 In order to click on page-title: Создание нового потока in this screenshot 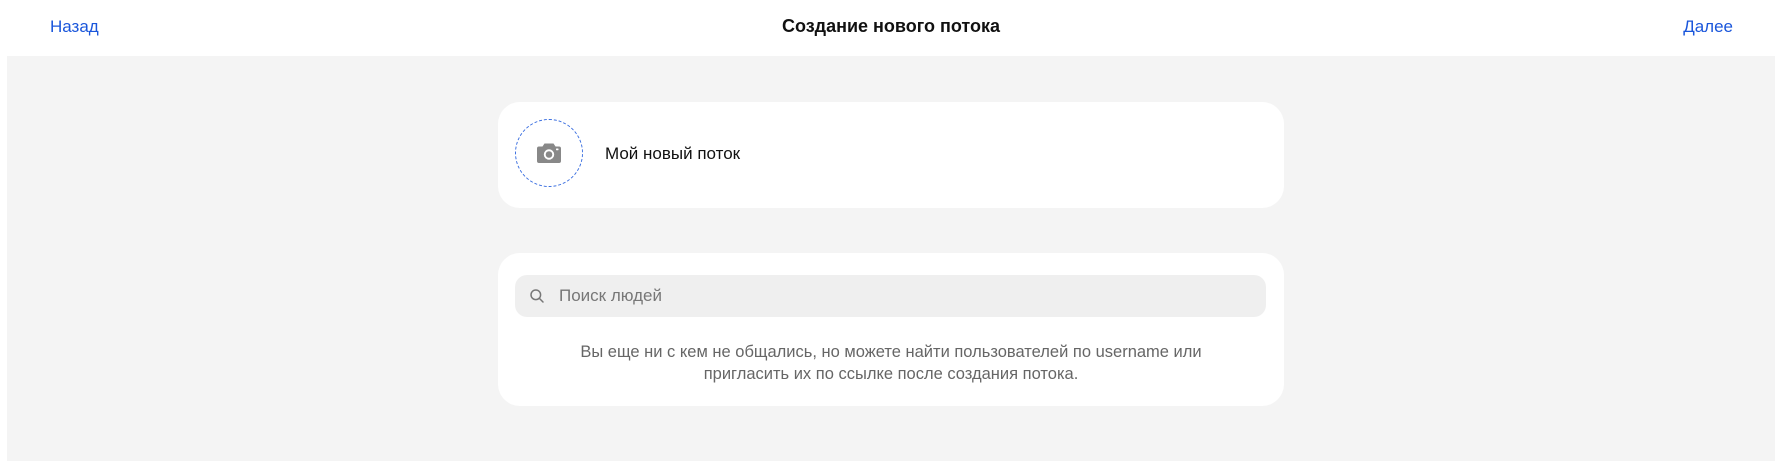, I will do `click(891, 26)`.